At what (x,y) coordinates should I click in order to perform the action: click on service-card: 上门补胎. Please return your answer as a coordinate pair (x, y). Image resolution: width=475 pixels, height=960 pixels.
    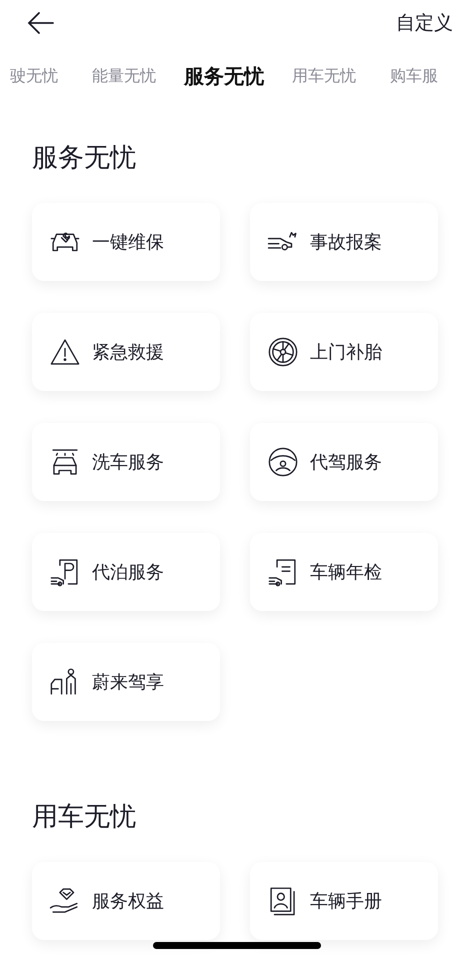
    Looking at the image, I should click on (344, 352).